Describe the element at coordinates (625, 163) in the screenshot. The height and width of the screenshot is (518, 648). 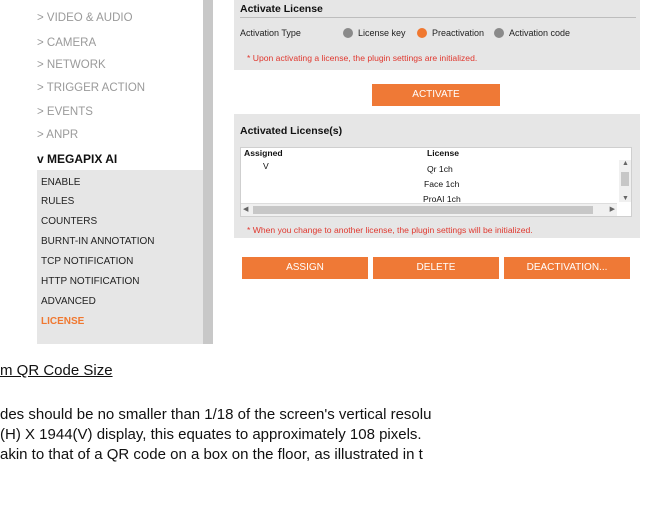
I see `scroll-up-icon: ▲` at that location.